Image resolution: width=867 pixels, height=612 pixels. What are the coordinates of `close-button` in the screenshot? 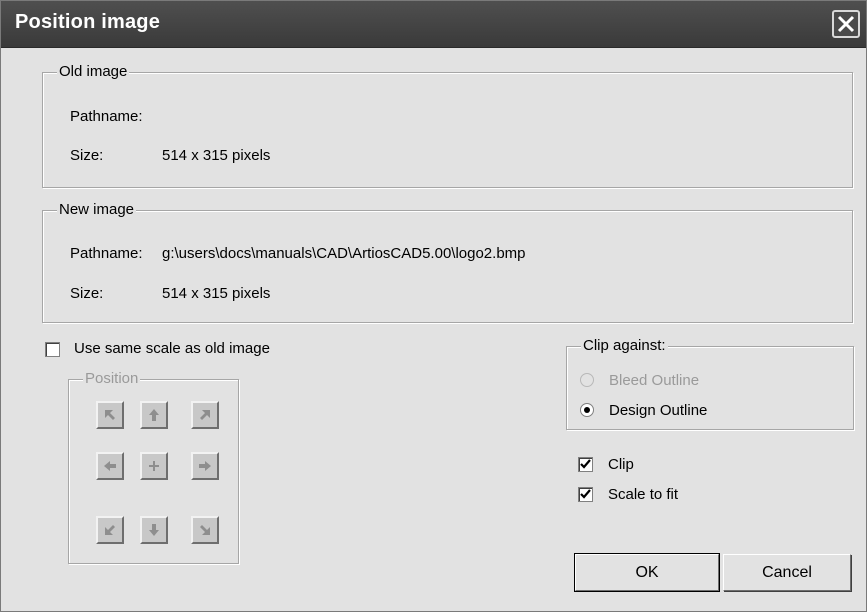 It's located at (846, 24).